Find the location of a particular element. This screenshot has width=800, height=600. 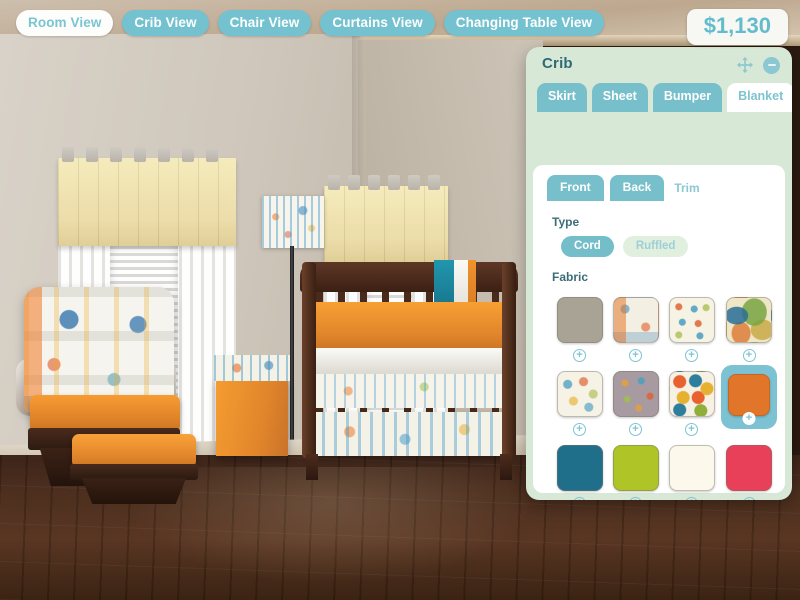

floor-lamp-shade is located at coordinates (293, 222).